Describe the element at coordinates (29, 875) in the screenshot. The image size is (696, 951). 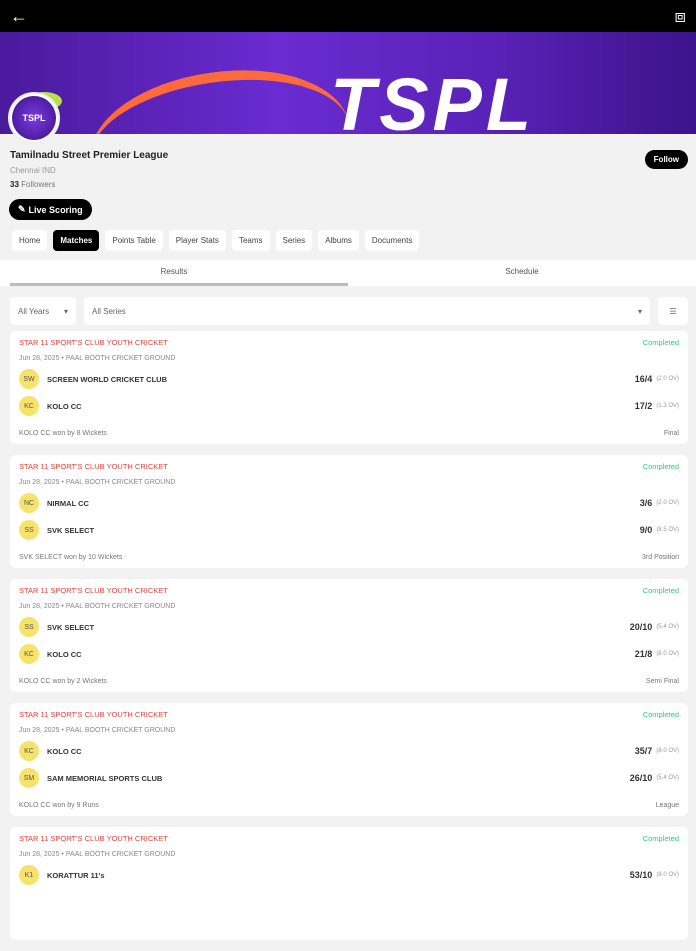
I see `team-avatar: K1` at that location.